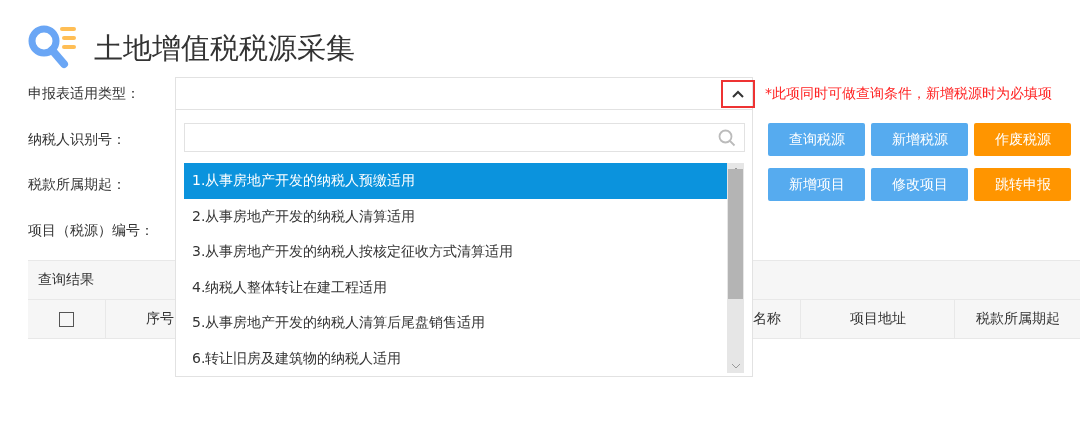 This screenshot has width=1080, height=424. What do you see at coordinates (77, 139) in the screenshot?
I see `field-label: 纳税人识别号：` at bounding box center [77, 139].